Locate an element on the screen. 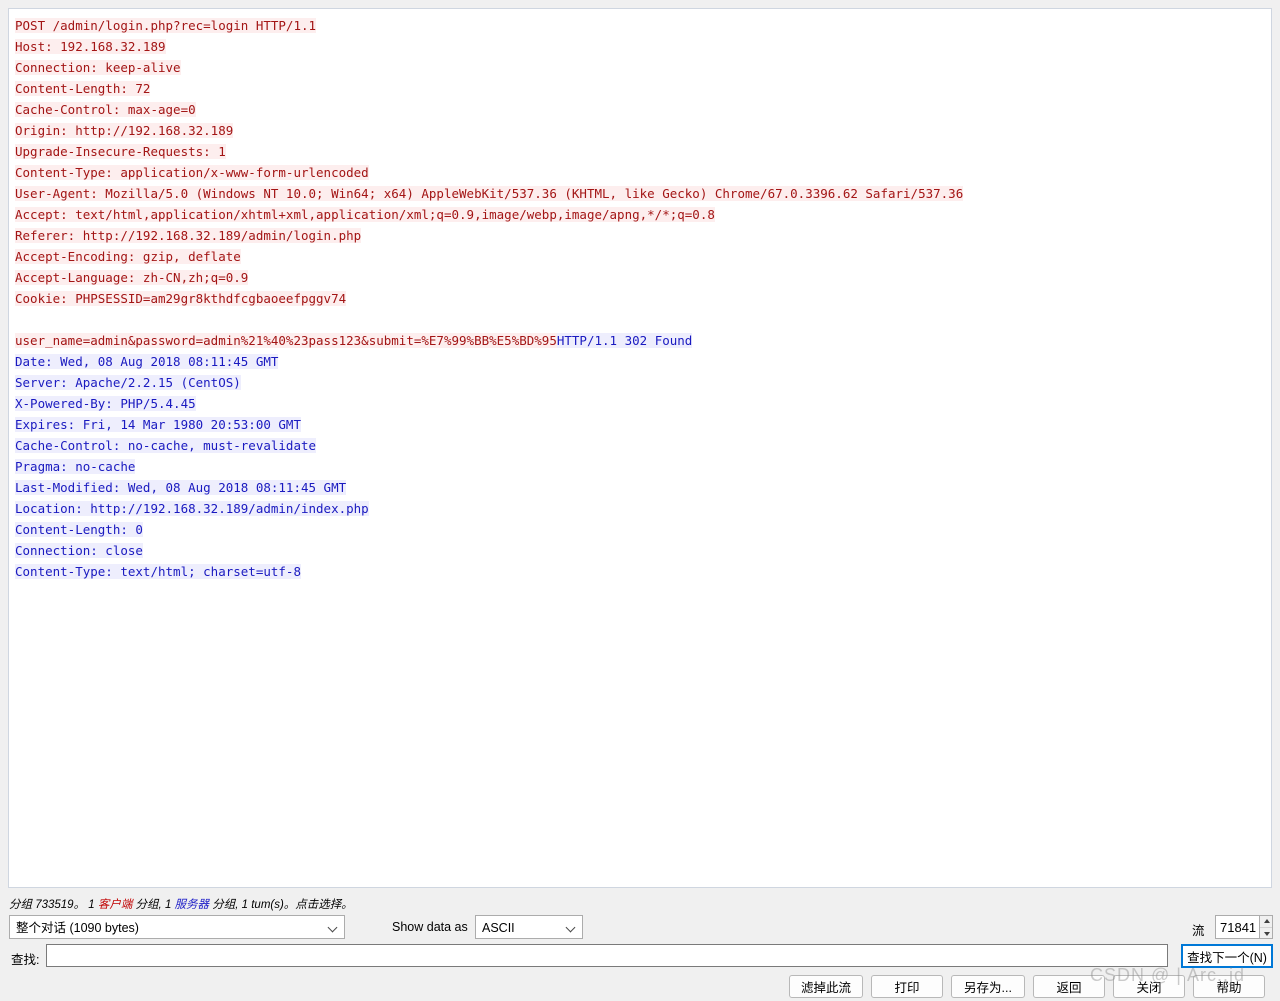  status-server-word: 服务器 is located at coordinates (192, 905).